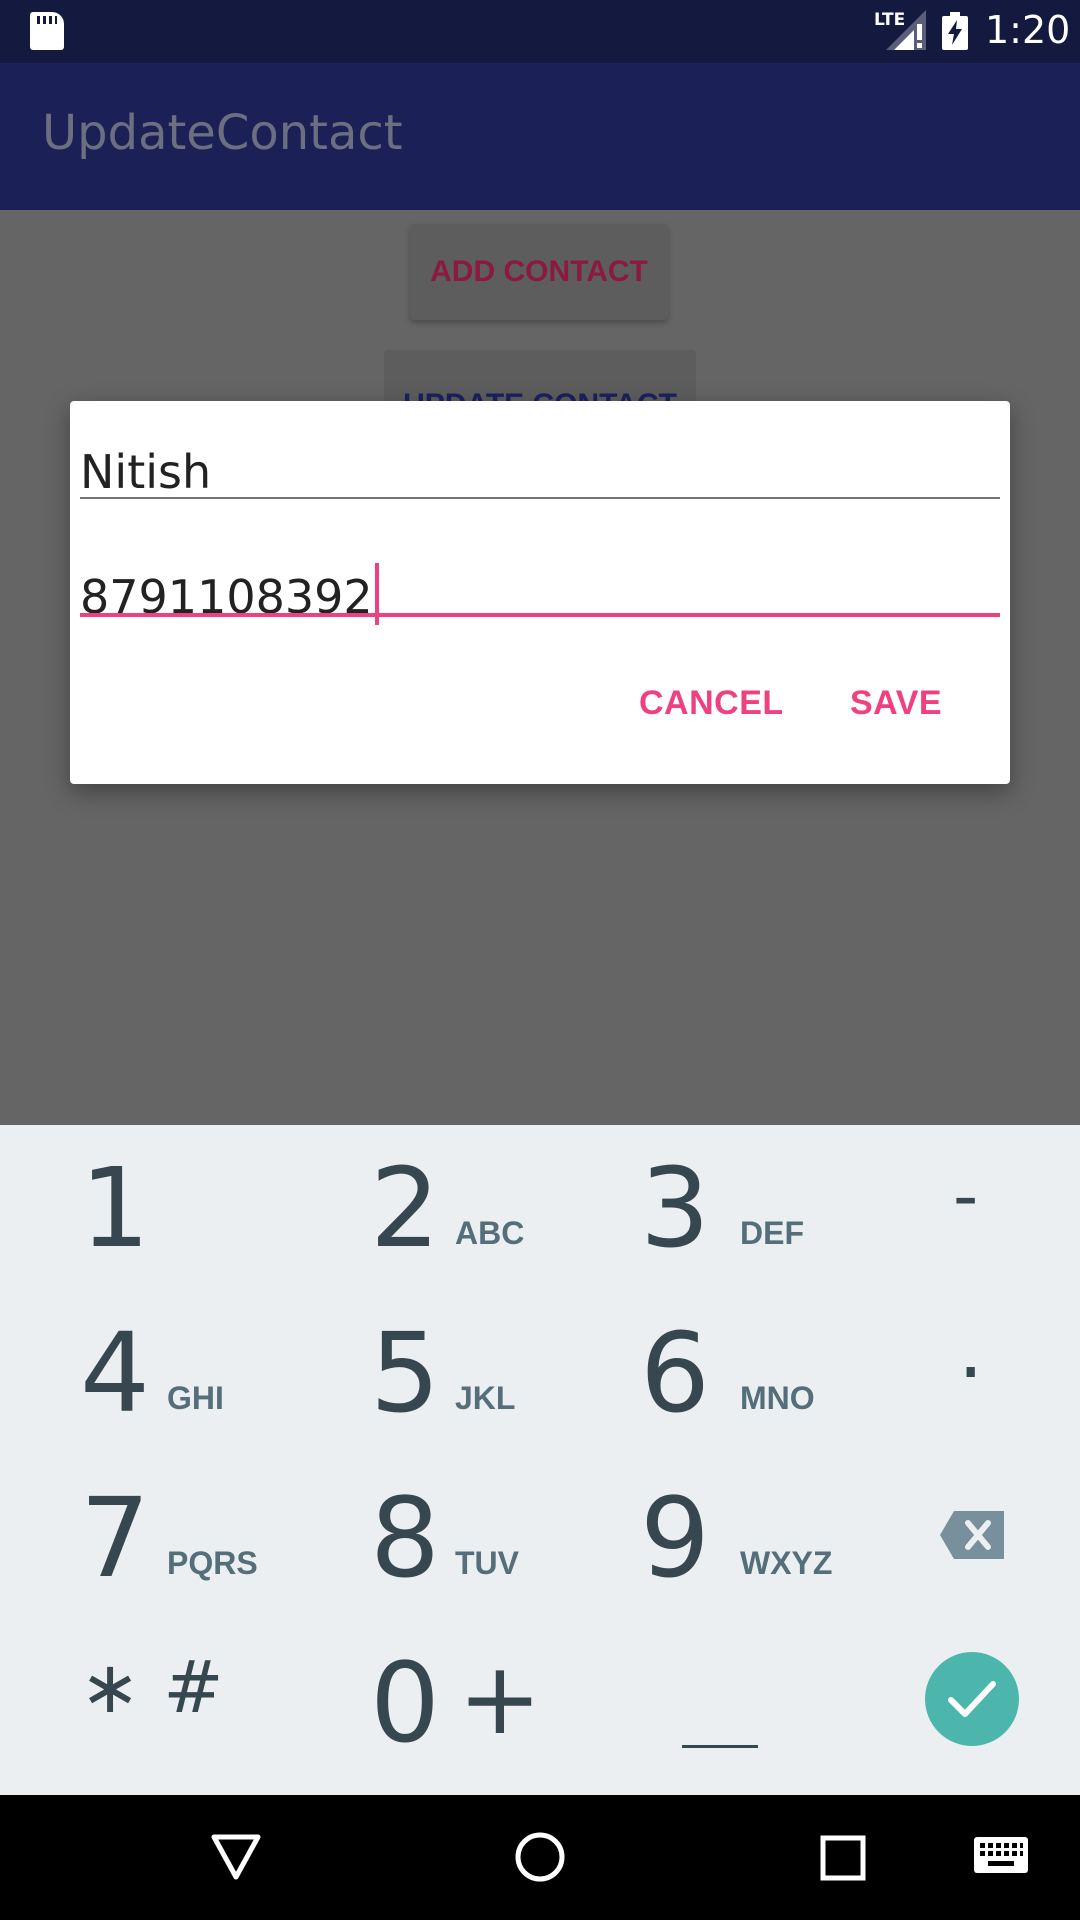  Describe the element at coordinates (212, 1563) in the screenshot. I see `key-letters: PQRS` at that location.